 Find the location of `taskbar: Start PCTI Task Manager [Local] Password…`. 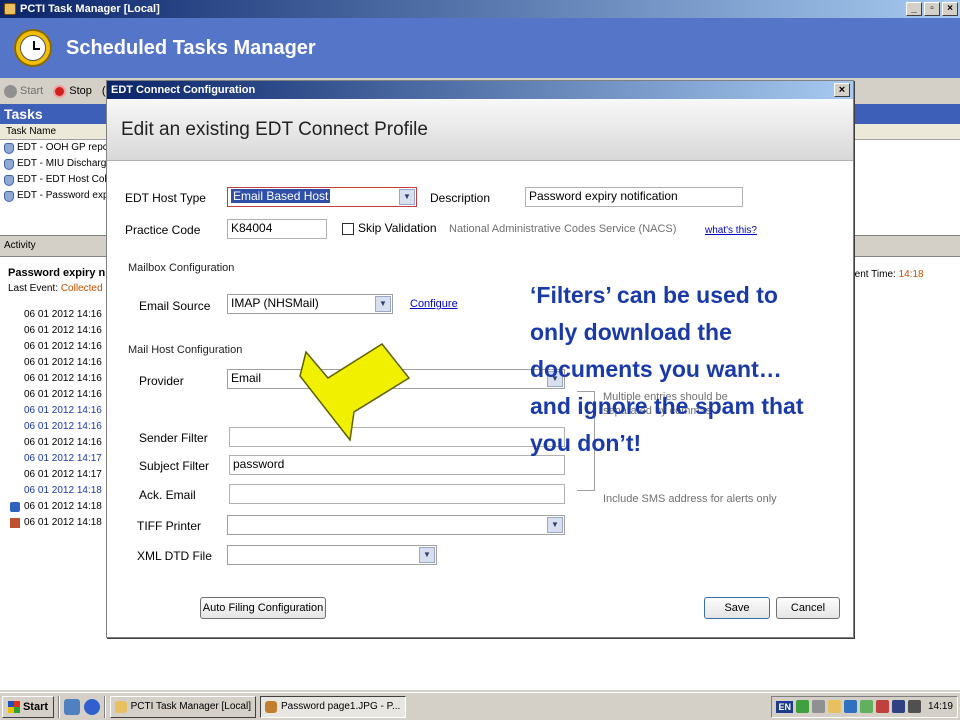

taskbar: Start PCTI Task Manager [Local] Password… is located at coordinates (480, 706).